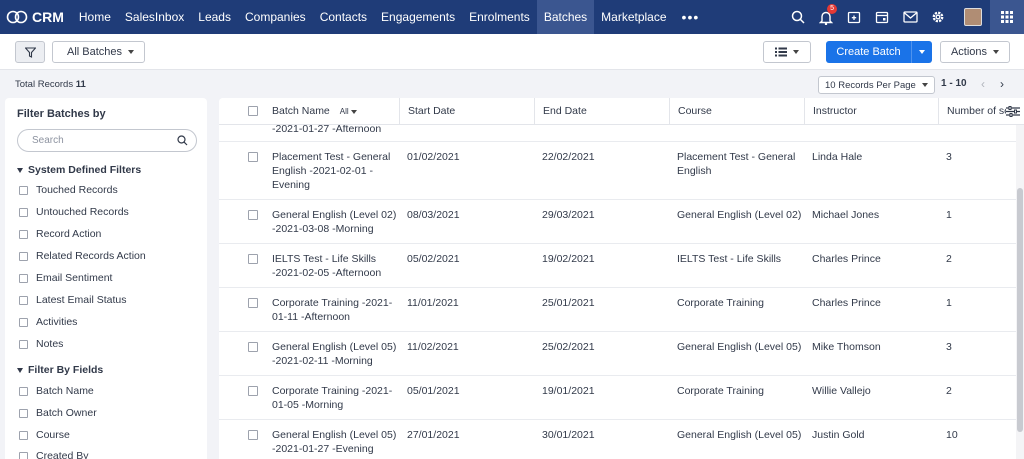 The height and width of the screenshot is (459, 1024). Describe the element at coordinates (565, 17) in the screenshot. I see `nav-batches: Batches` at that location.